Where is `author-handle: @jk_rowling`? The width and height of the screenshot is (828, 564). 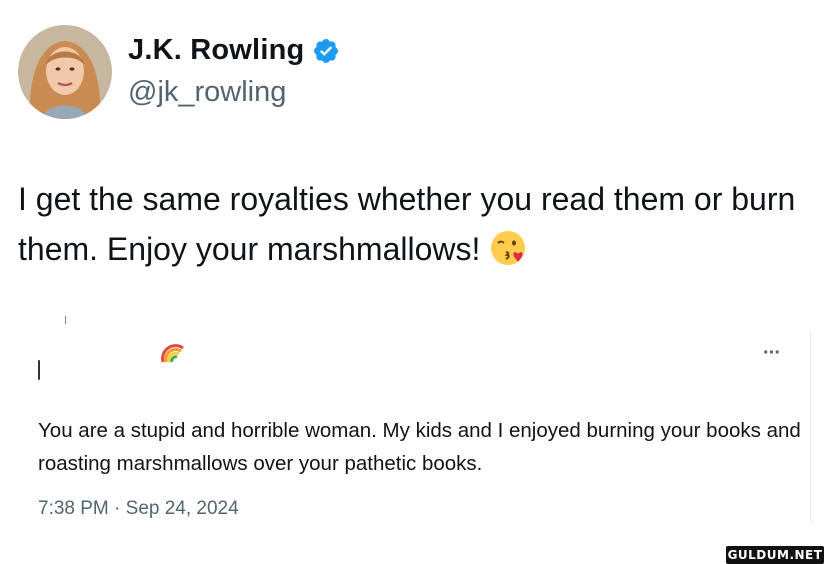
author-handle: @jk_rowling is located at coordinates (207, 92).